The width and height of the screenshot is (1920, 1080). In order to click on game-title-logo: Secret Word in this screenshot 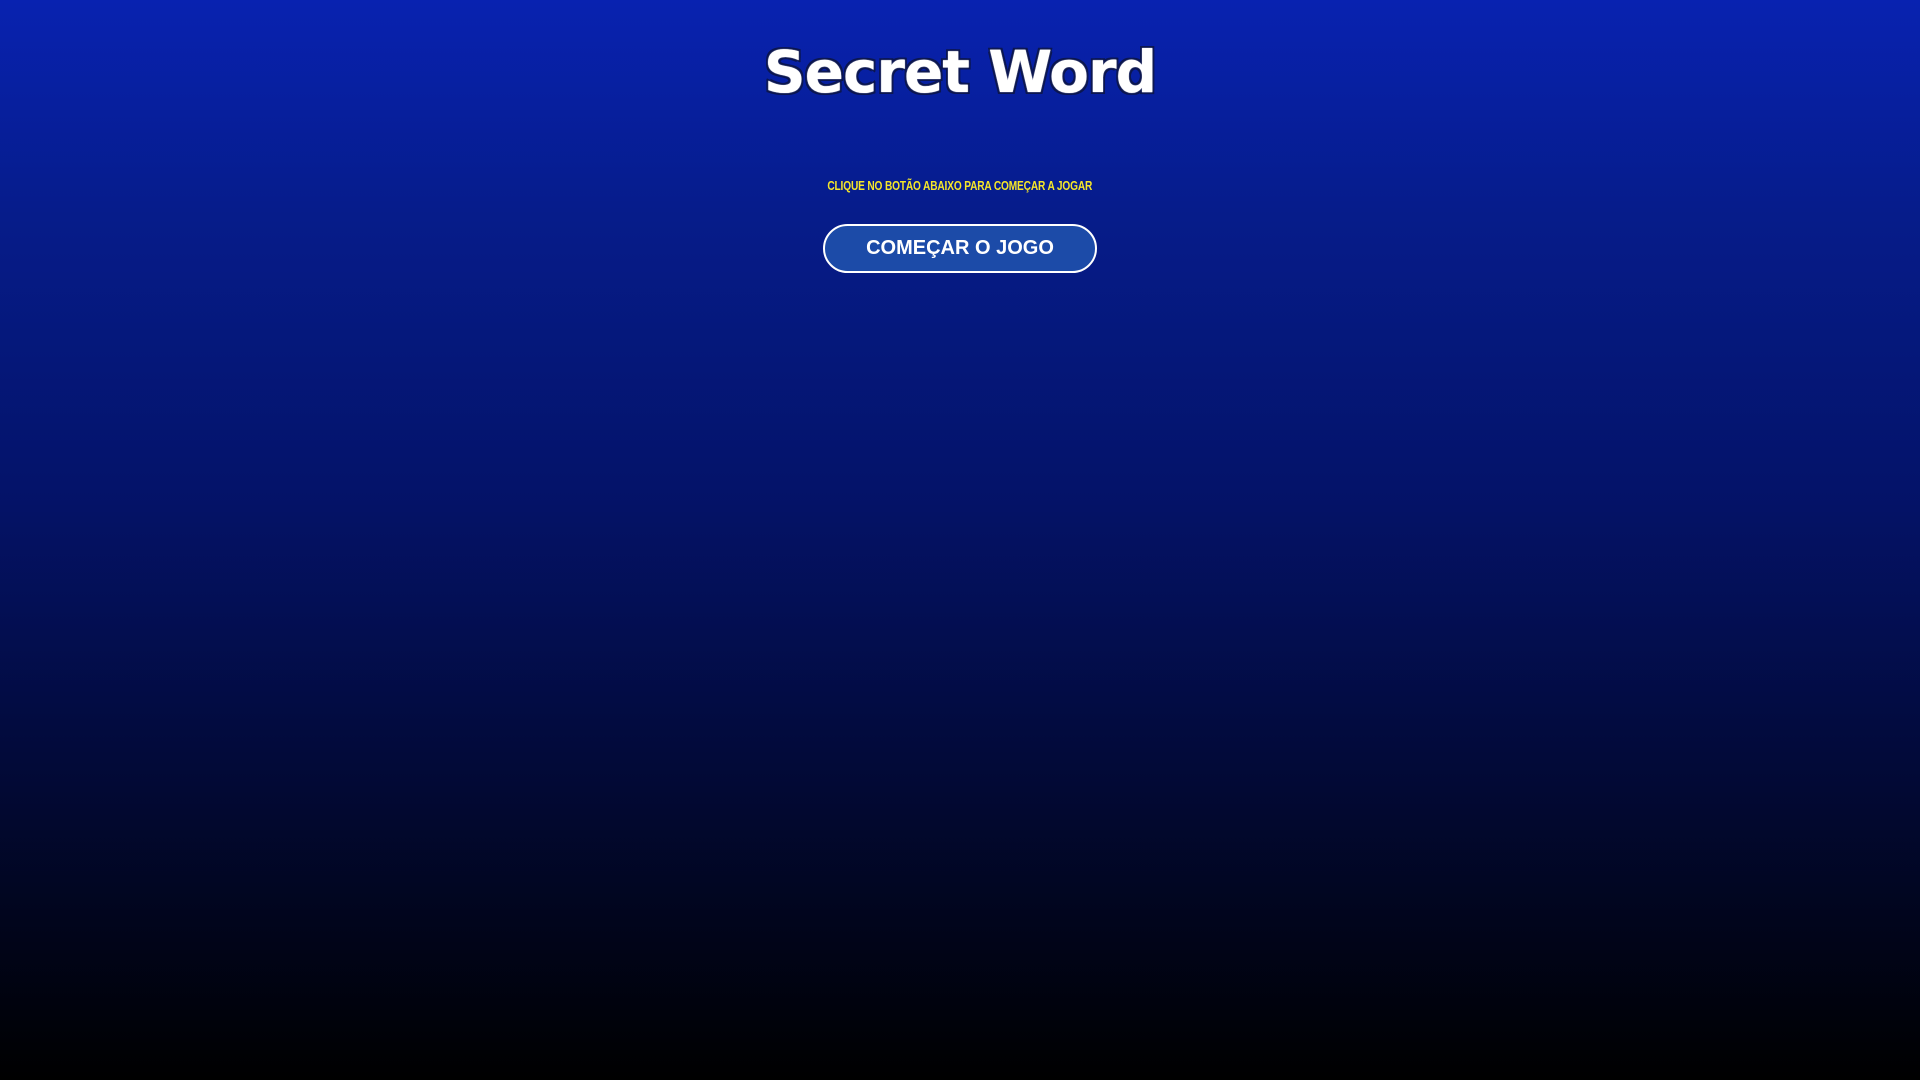, I will do `click(960, 72)`.